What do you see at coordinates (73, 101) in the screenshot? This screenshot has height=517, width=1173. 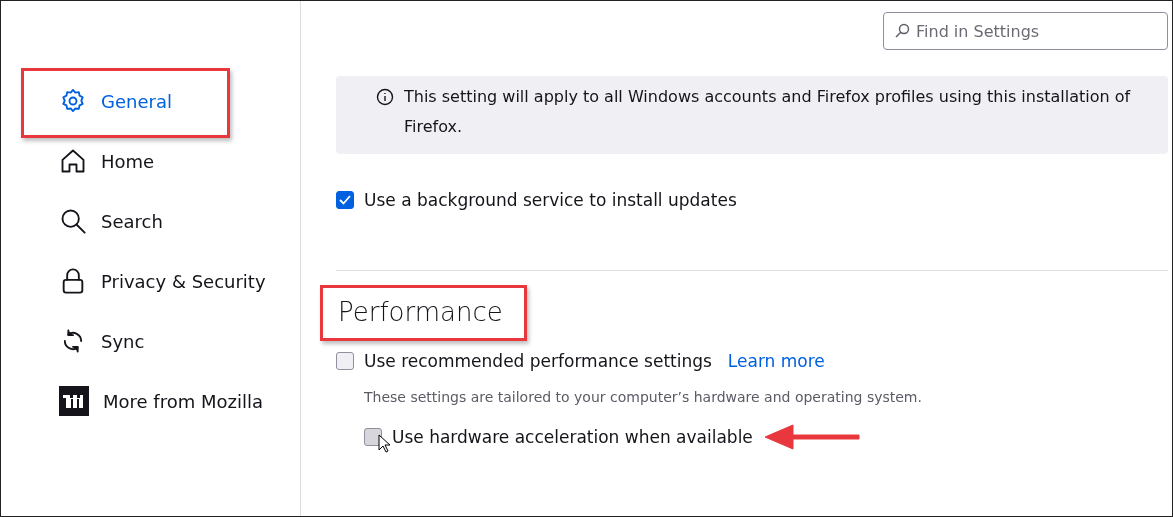 I see `settings-icon` at bounding box center [73, 101].